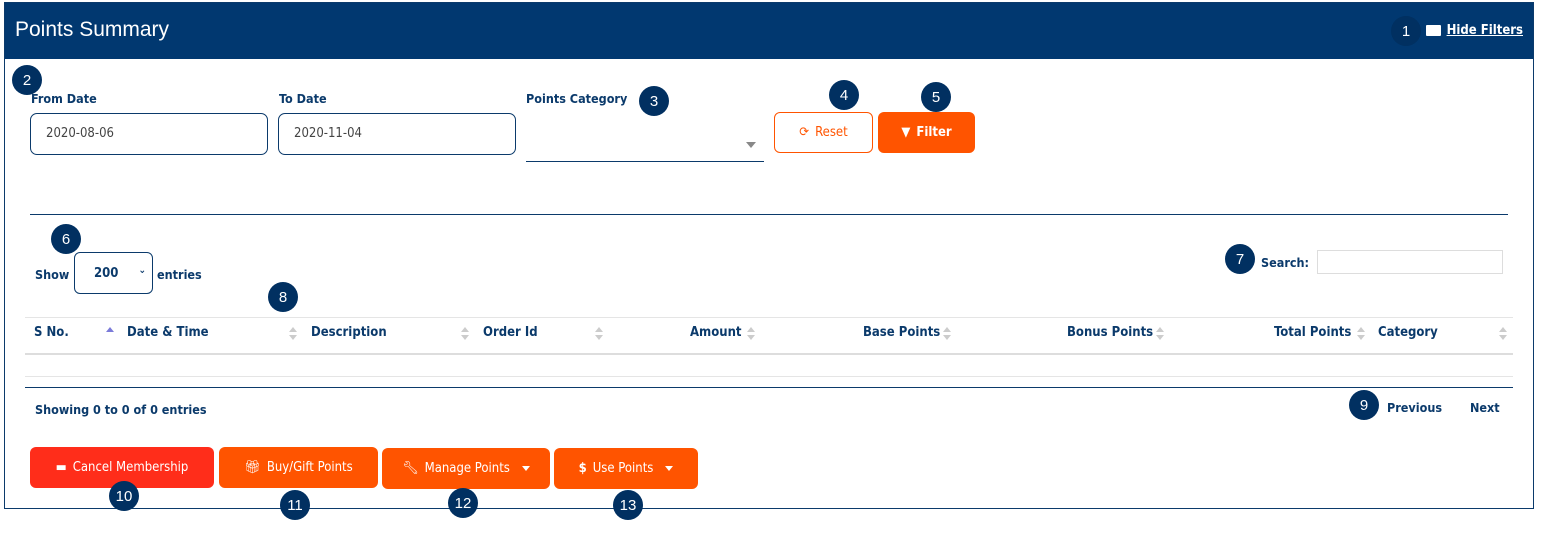 The height and width of the screenshot is (534, 1545). I want to click on hide-filters-label: Hide Filters, so click(1484, 30).